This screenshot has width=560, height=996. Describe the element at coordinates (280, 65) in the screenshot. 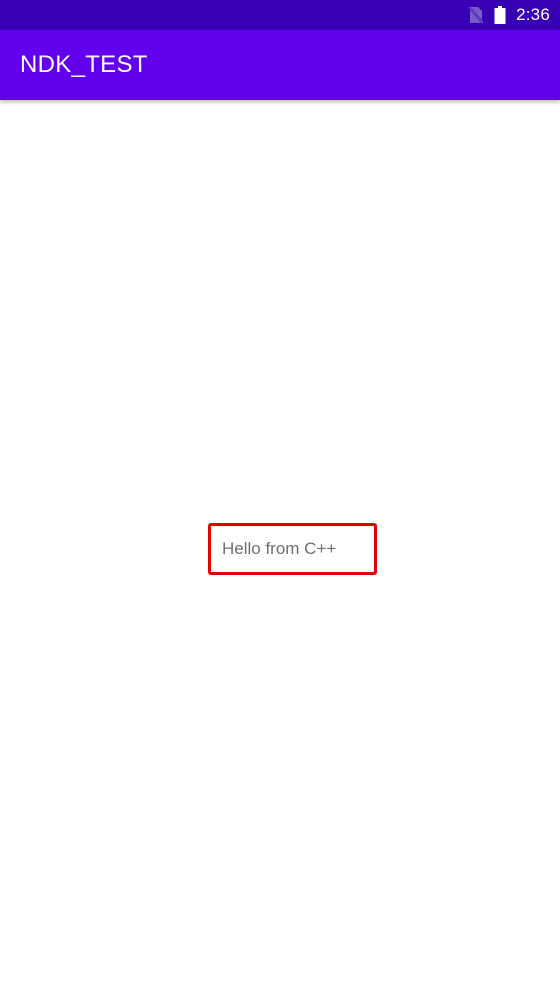

I see `app-bar: NDK_TEST` at that location.